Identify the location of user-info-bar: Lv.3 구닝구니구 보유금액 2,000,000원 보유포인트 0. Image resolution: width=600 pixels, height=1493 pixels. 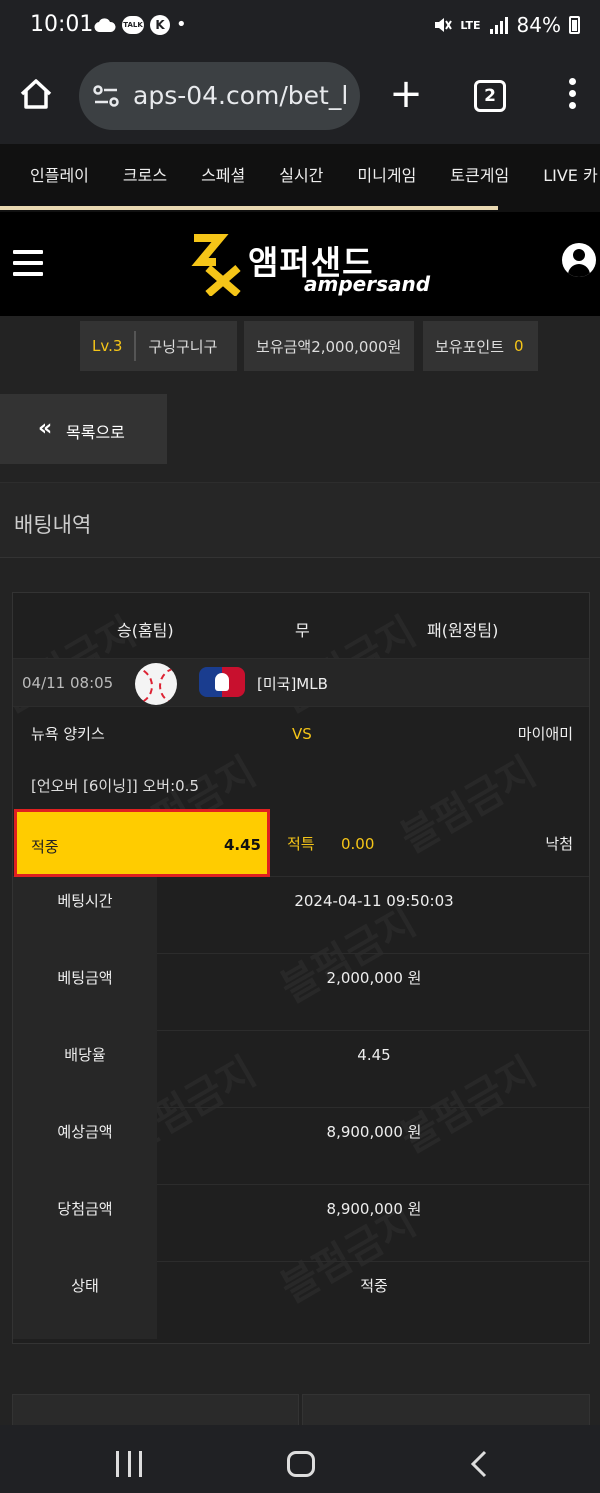
(300, 347).